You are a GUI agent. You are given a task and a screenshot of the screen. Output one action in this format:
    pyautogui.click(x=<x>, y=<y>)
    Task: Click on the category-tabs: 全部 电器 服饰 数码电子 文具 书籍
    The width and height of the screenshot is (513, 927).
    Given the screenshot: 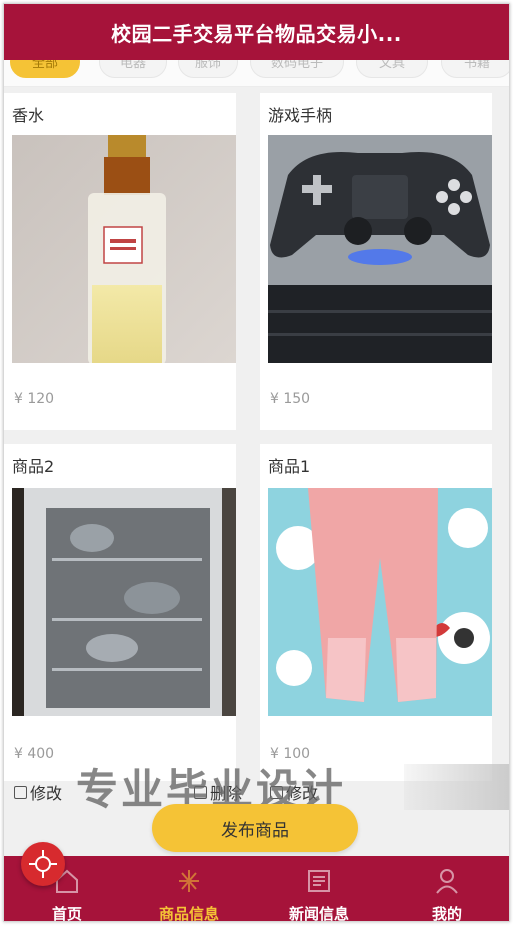 What is the action you would take?
    pyautogui.click(x=256, y=73)
    